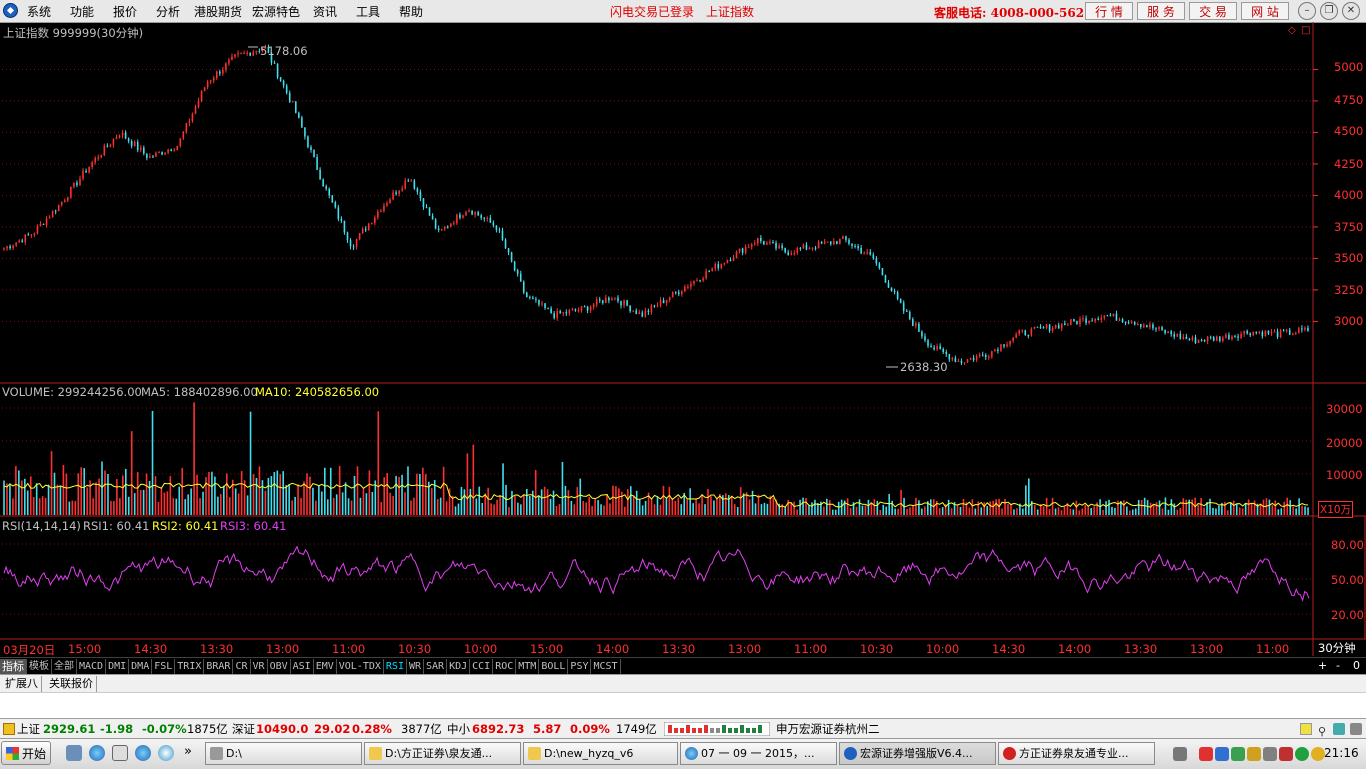 This screenshot has width=1366, height=769. Describe the element at coordinates (118, 666) in the screenshot. I see `indicator-tab-dmi: DMI` at that location.